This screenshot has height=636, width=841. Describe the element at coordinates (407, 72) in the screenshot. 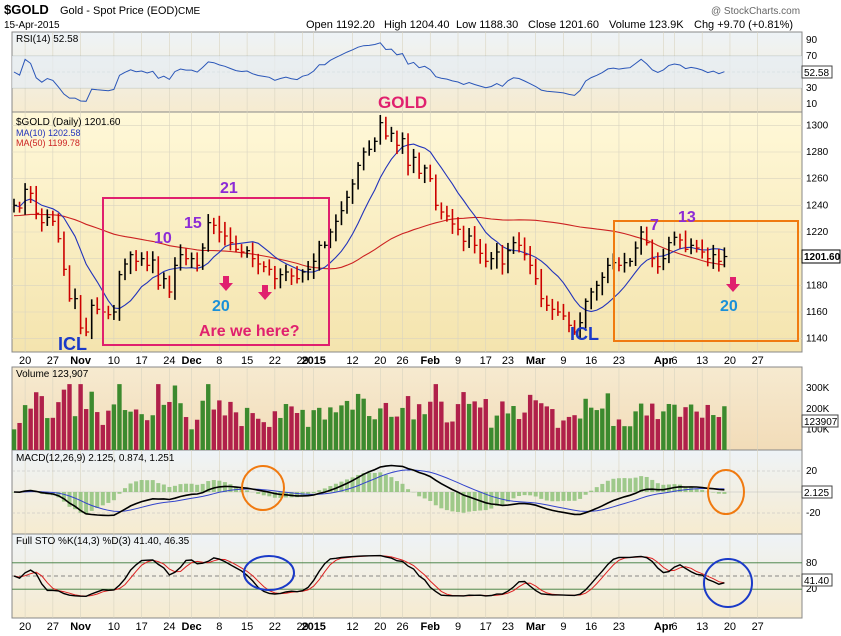

I see `rsi-band-rect` at that location.